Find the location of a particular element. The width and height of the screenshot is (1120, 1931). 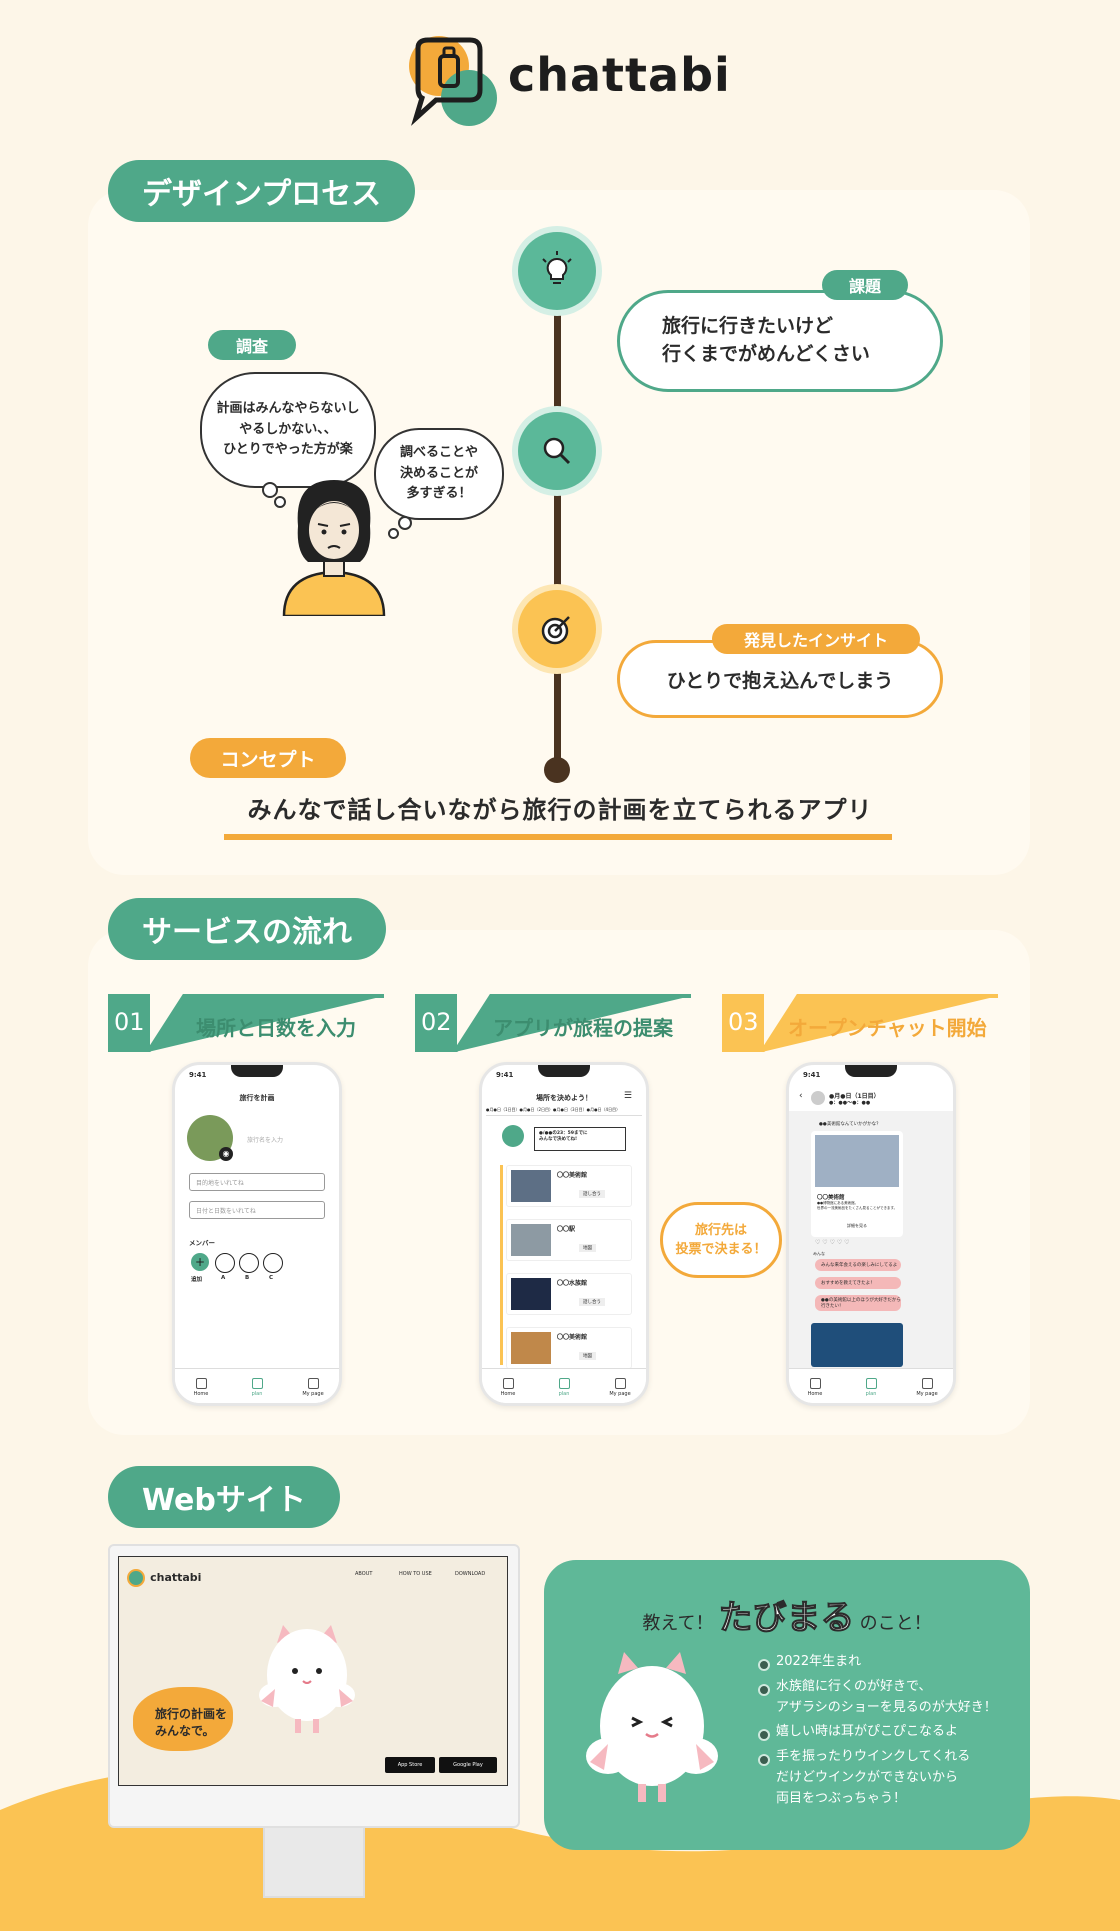

plan-item: 〇〇駅地図 is located at coordinates (569, 1240).